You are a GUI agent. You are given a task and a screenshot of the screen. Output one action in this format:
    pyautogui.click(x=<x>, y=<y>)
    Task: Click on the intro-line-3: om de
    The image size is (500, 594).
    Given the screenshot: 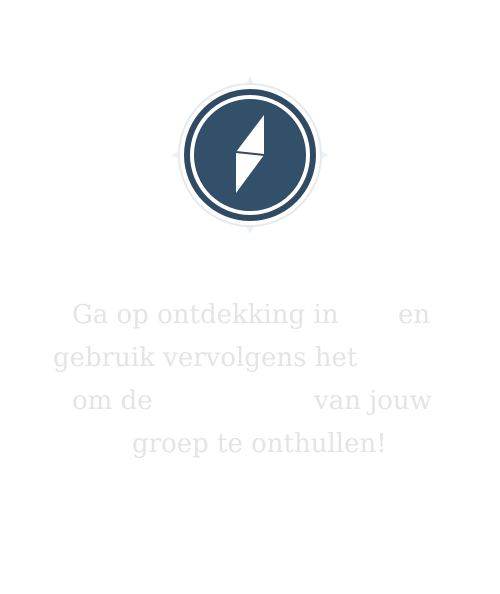 What is the action you would take?
    pyautogui.click(x=112, y=401)
    